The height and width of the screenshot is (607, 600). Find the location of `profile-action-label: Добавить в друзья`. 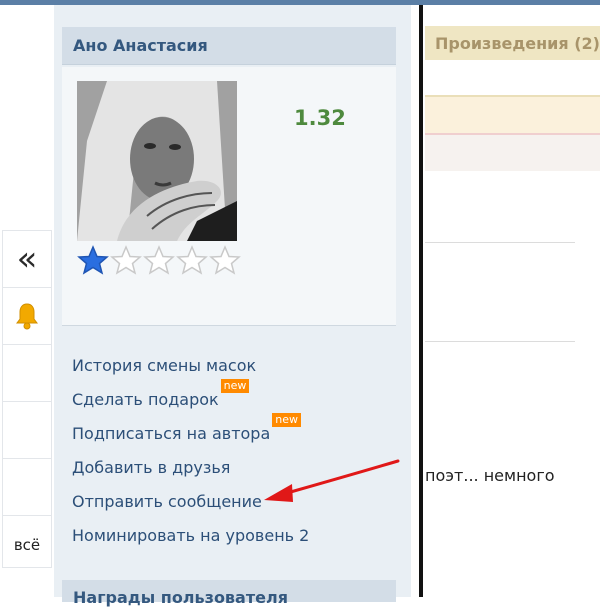

profile-action-label: Добавить в друзья is located at coordinates (151, 467).